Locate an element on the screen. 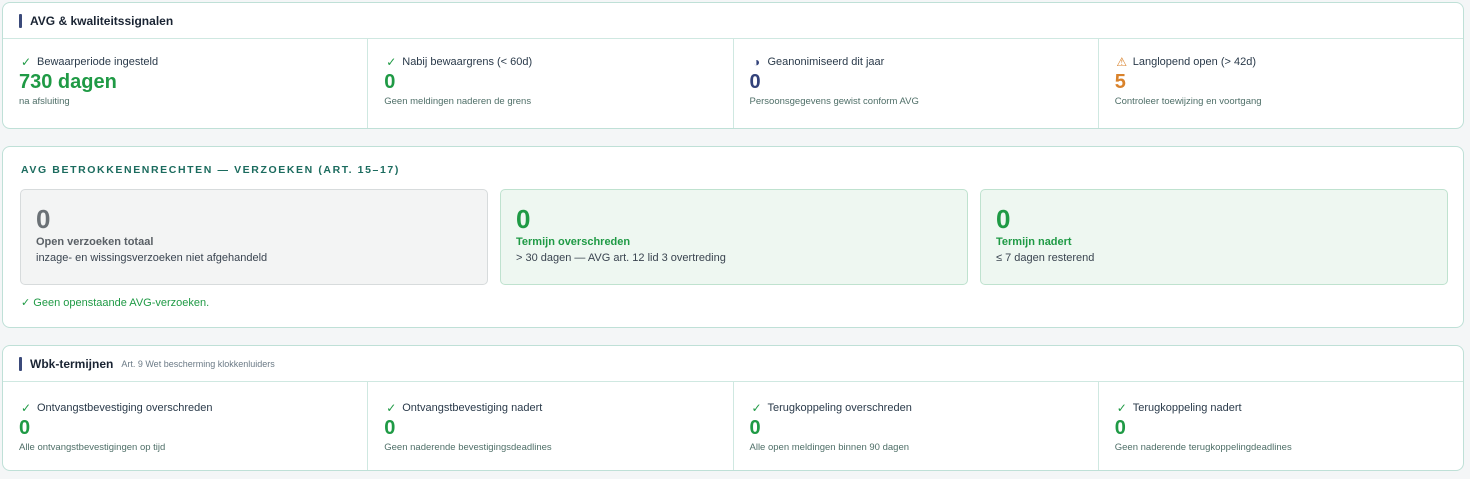 This screenshot has width=1470, height=479. kpi-label: Terugkoppeling overschreden is located at coordinates (839, 408).